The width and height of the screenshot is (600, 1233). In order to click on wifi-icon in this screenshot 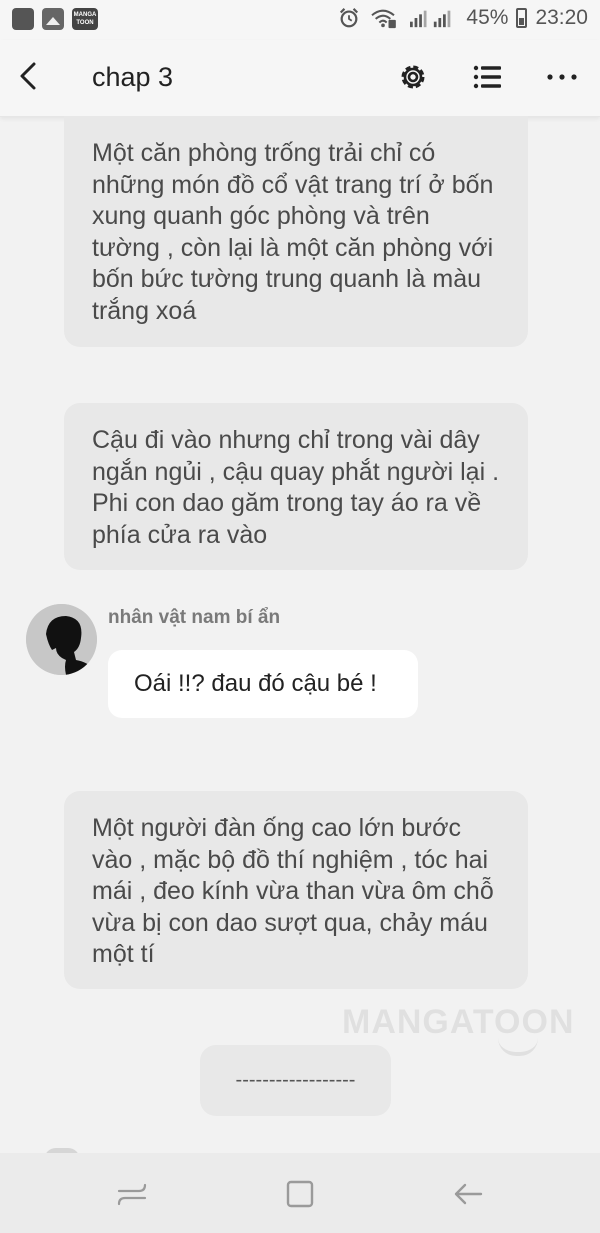, I will do `click(384, 19)`.